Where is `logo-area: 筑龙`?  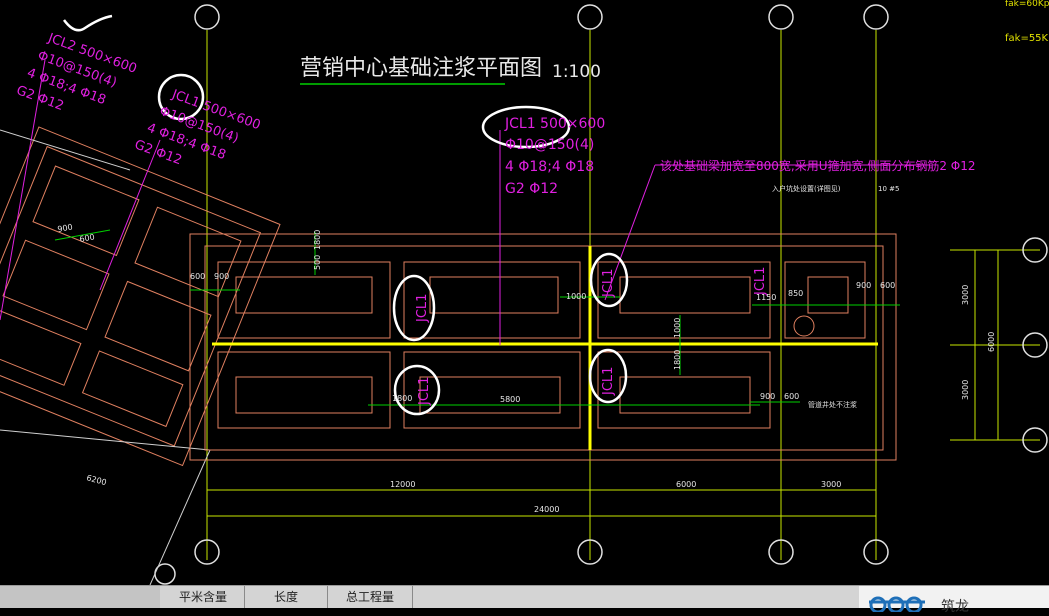
logo-area: 筑龙 is located at coordinates (954, 600).